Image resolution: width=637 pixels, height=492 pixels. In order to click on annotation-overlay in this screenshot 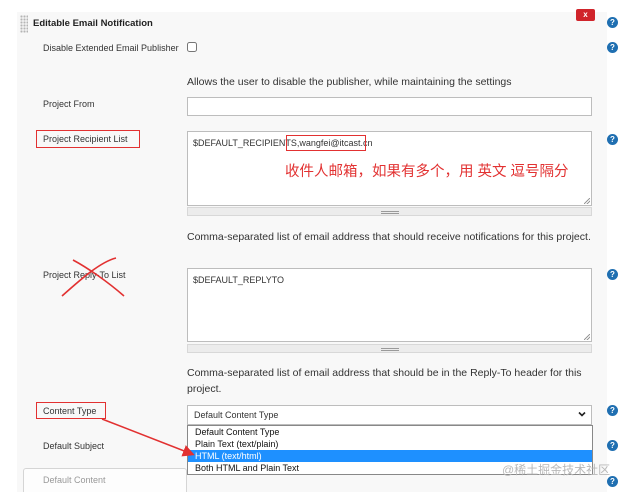, I will do `click(128, 357)`.